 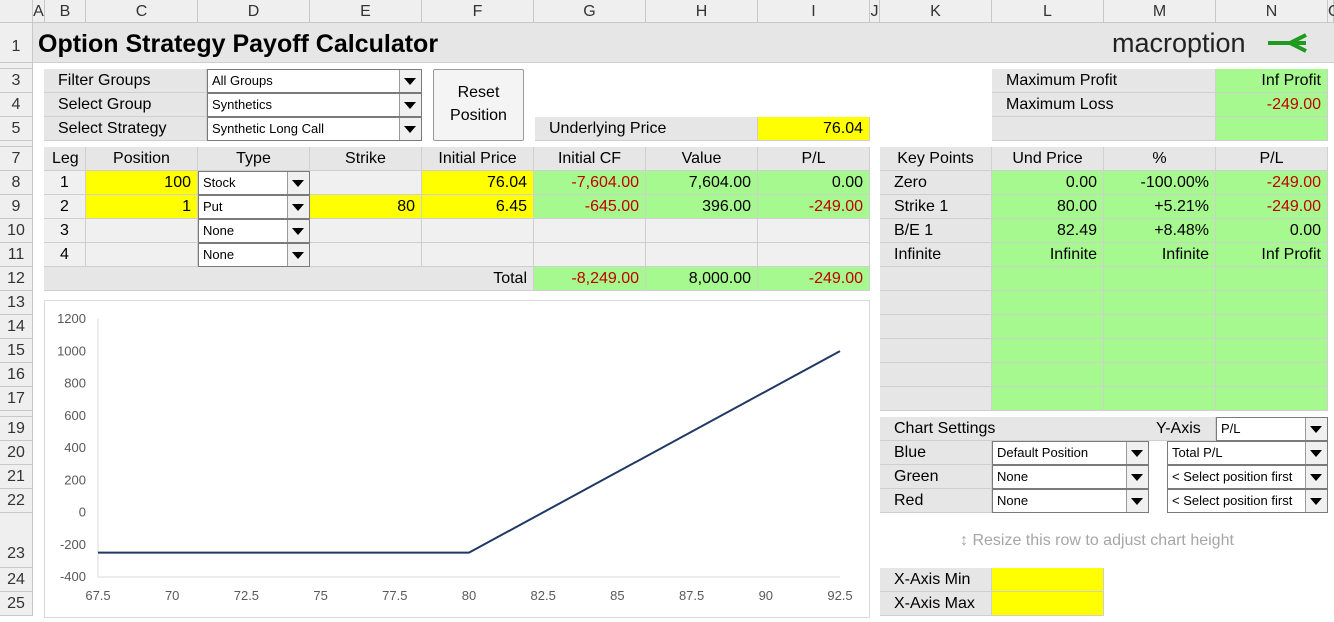 What do you see at coordinates (1048, 231) in the screenshot?
I see `key-point-price: 82.49` at bounding box center [1048, 231].